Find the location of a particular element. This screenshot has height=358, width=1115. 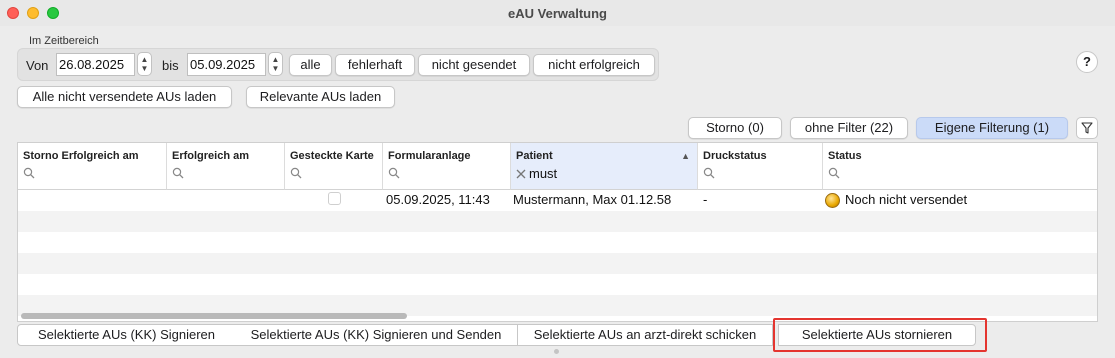

column-title: Storno Erfolgreich am is located at coordinates (81, 156).